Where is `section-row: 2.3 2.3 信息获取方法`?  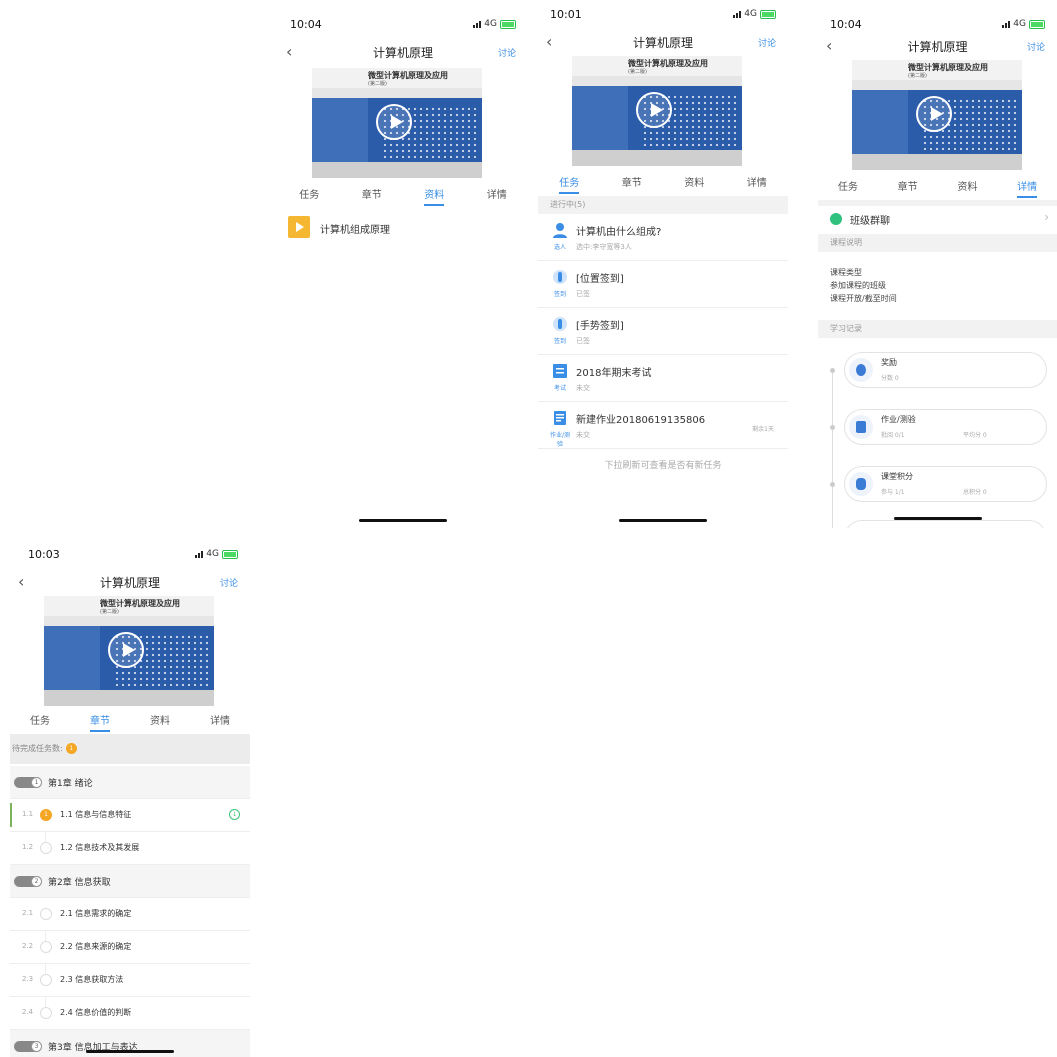 section-row: 2.3 2.3 信息获取方法 is located at coordinates (130, 980).